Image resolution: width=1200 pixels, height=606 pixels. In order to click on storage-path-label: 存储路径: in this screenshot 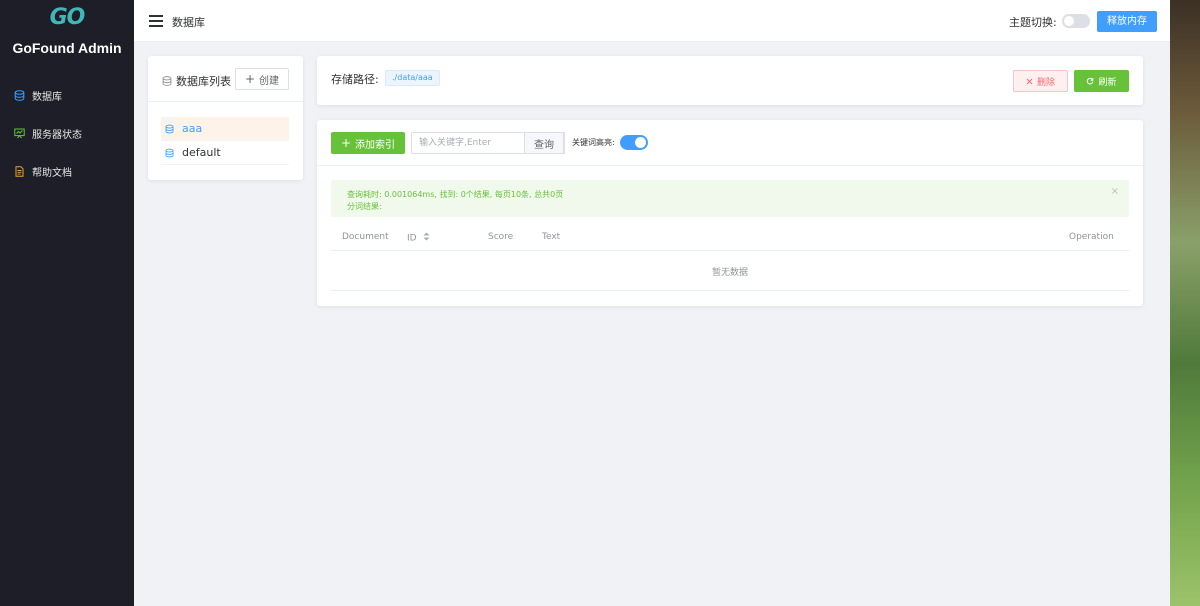, I will do `click(355, 79)`.